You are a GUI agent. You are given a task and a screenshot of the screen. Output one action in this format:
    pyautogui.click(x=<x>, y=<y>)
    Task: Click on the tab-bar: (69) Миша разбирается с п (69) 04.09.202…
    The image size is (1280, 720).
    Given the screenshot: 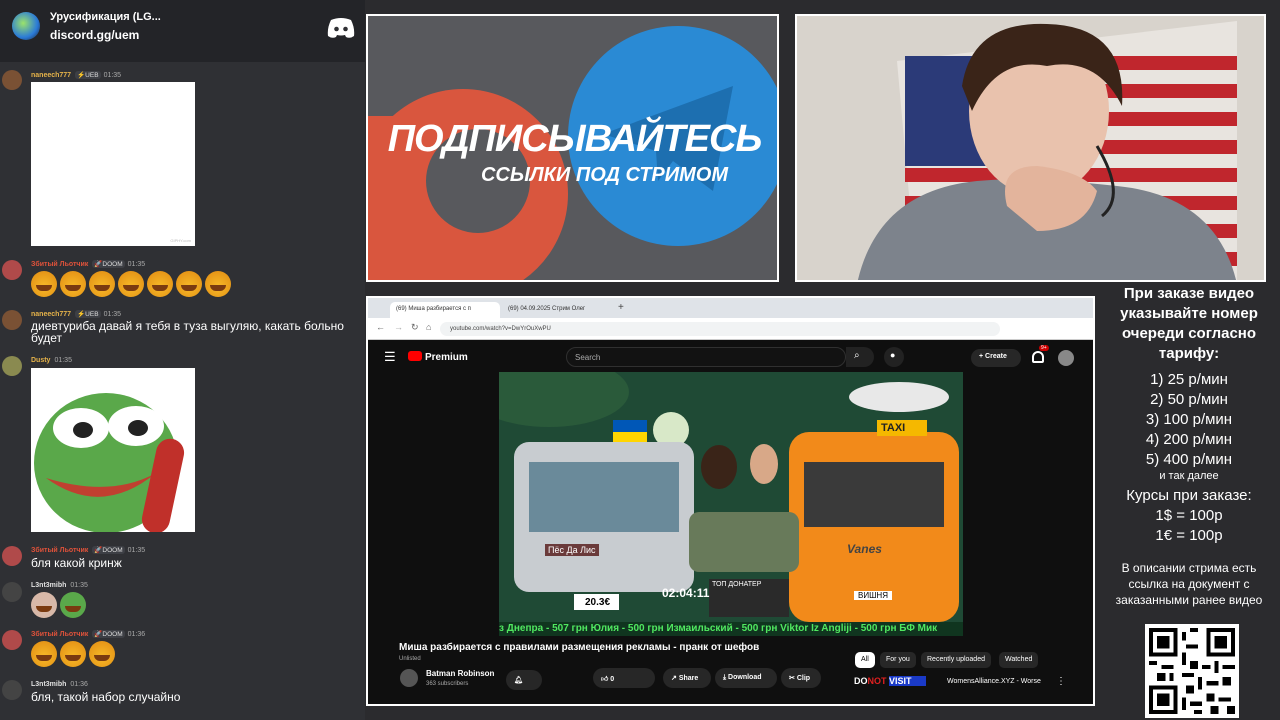 What is the action you would take?
    pyautogui.click(x=730, y=308)
    